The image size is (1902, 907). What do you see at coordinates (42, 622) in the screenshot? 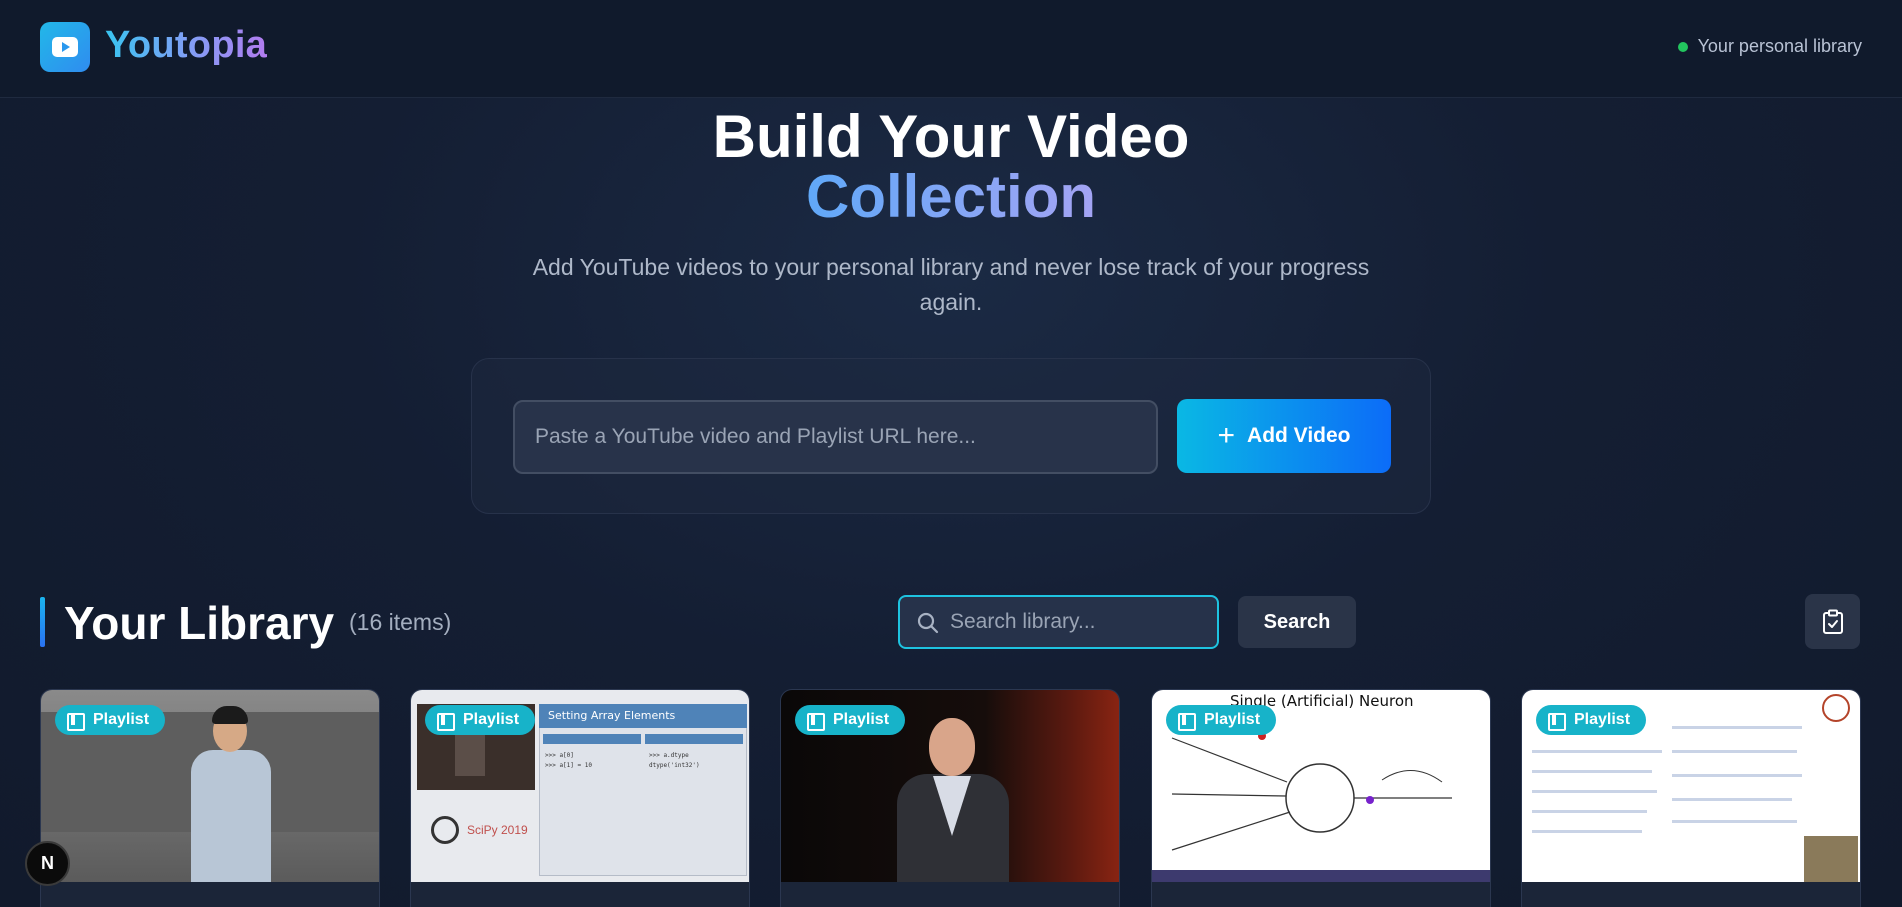
I see `library-accent-bar` at bounding box center [42, 622].